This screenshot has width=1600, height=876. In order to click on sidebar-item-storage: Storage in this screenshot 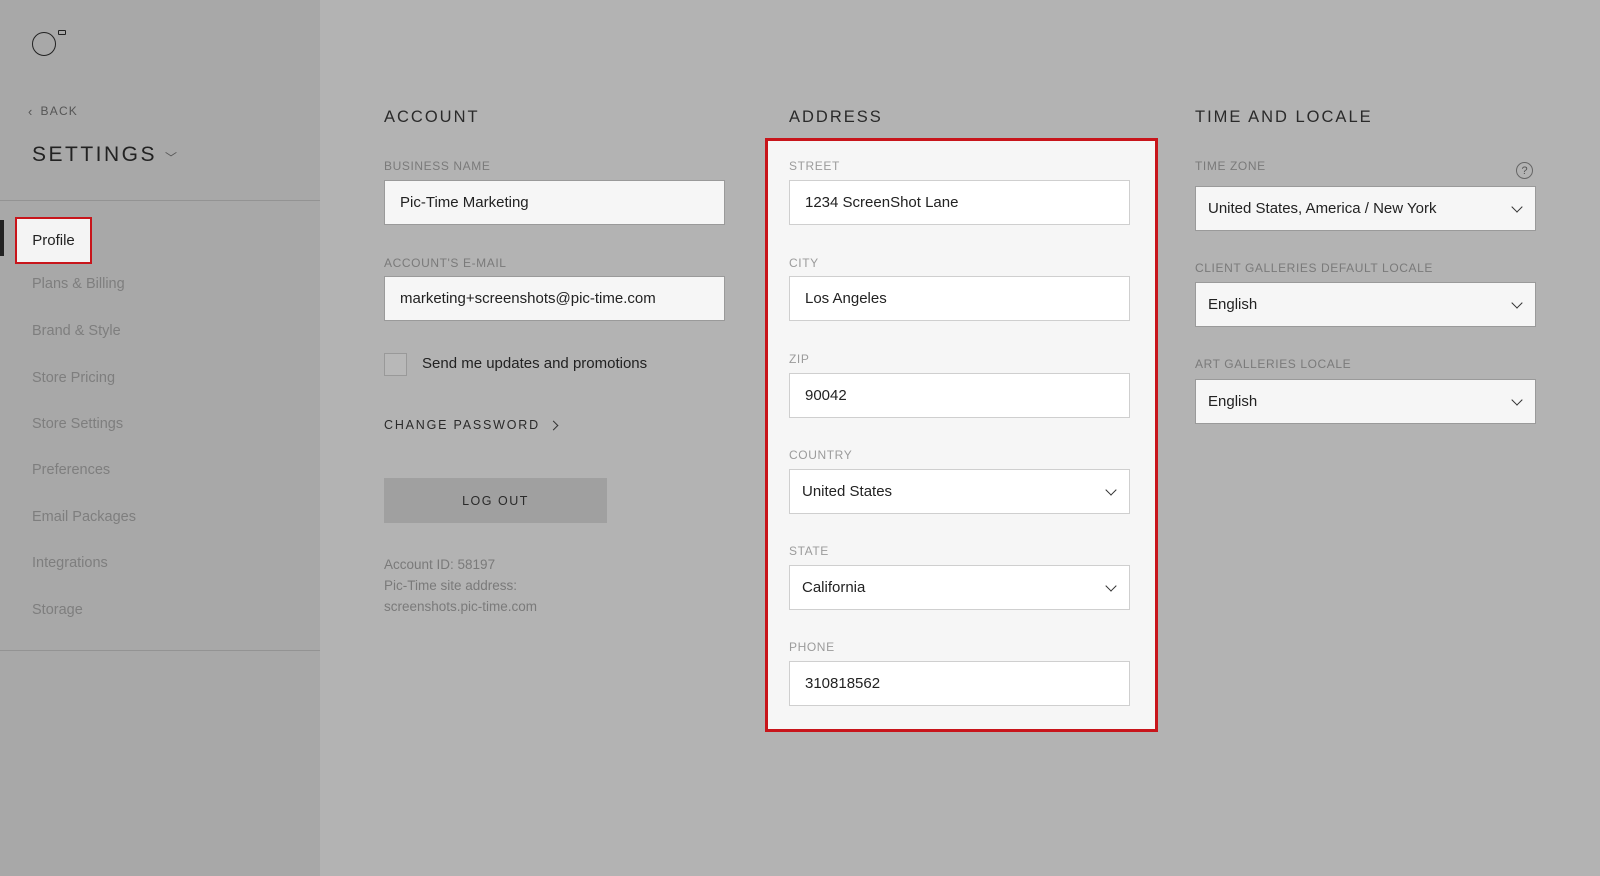, I will do `click(57, 610)`.